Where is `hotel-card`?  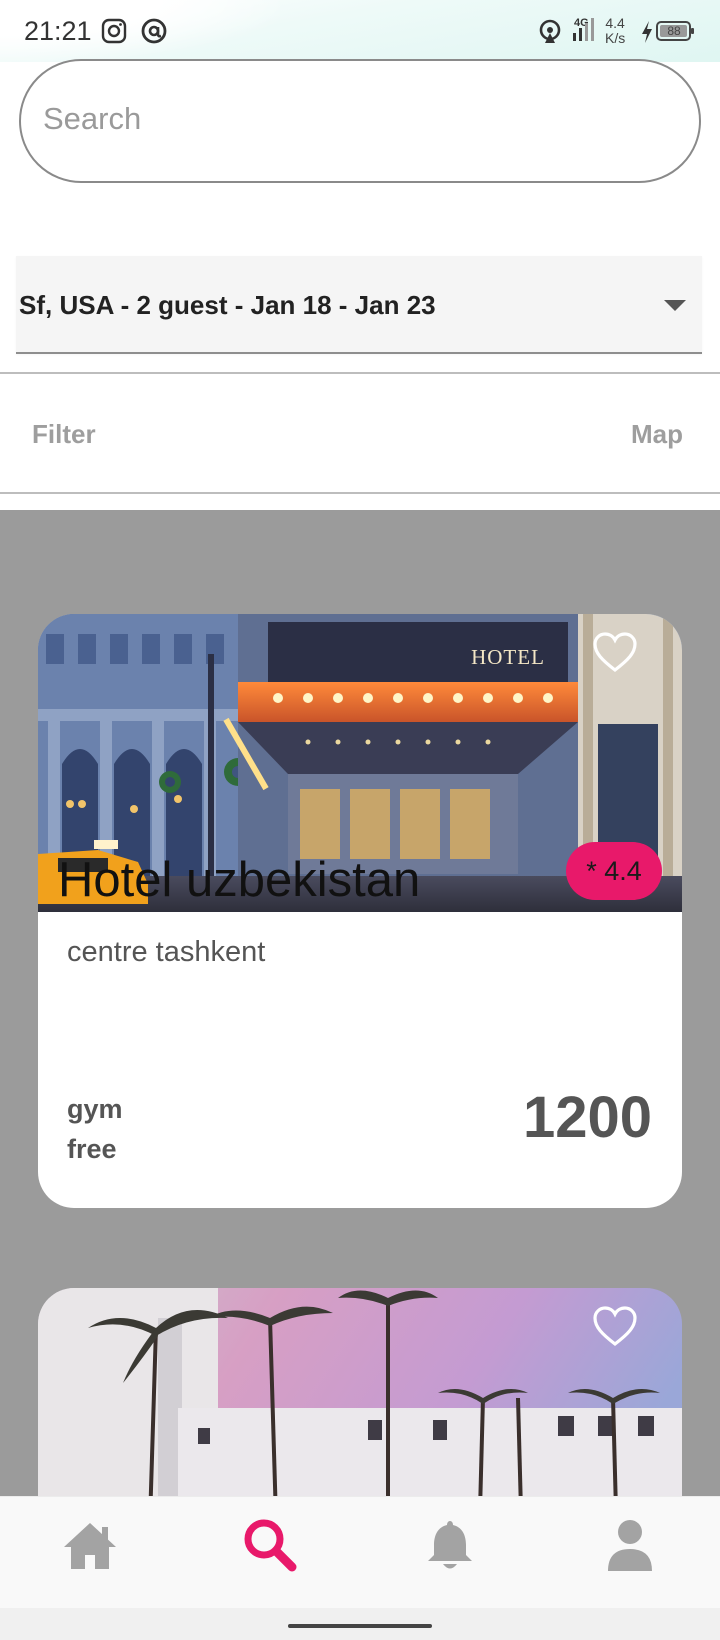
hotel-card is located at coordinates (360, 1392).